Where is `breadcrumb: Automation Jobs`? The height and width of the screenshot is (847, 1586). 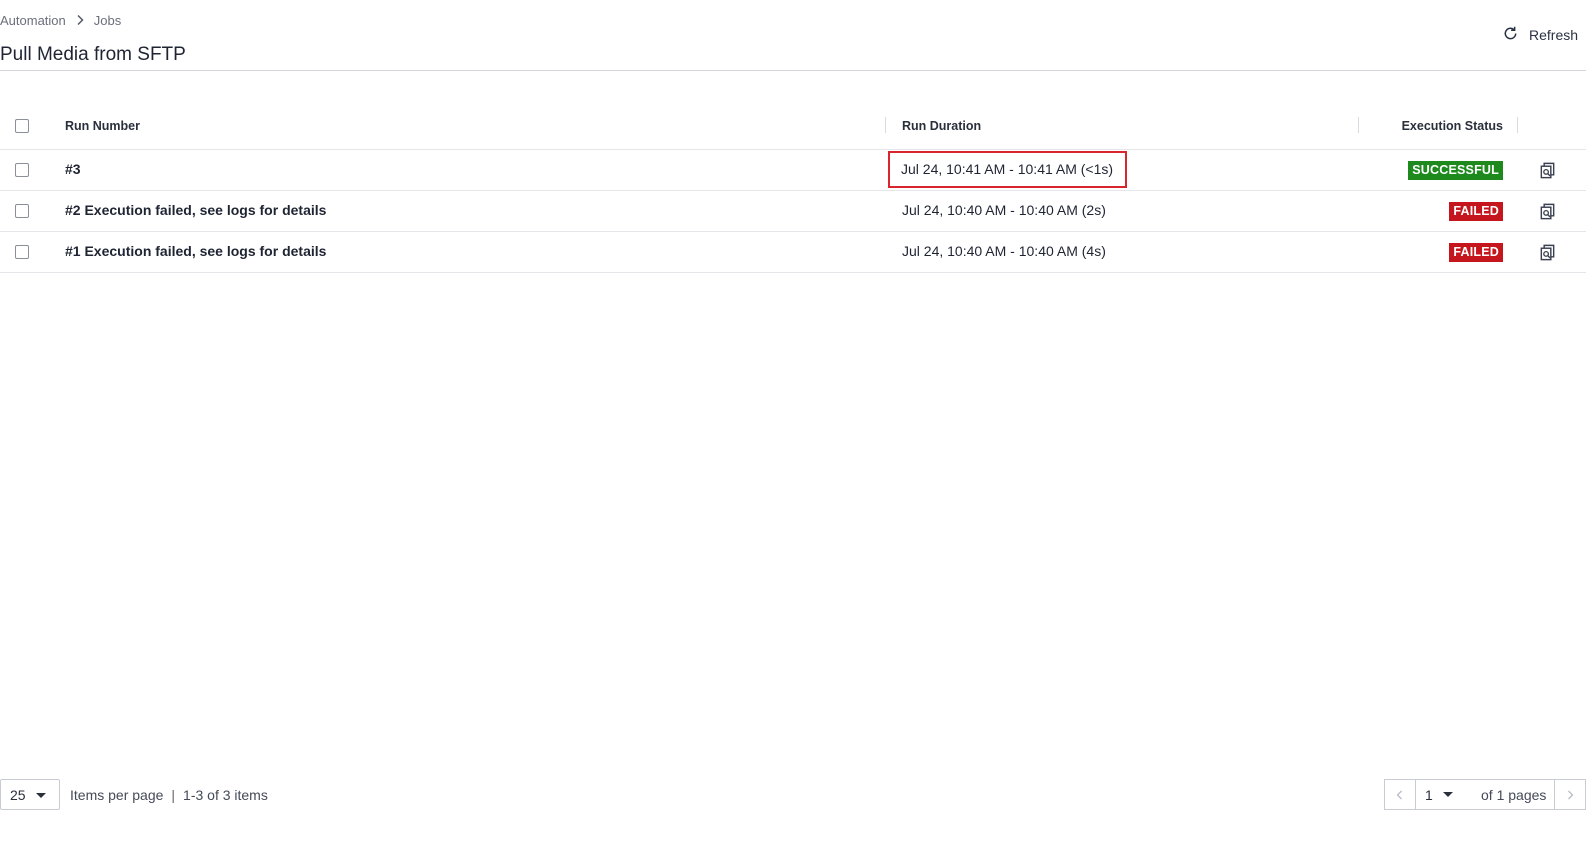 breadcrumb: Automation Jobs is located at coordinates (60, 20).